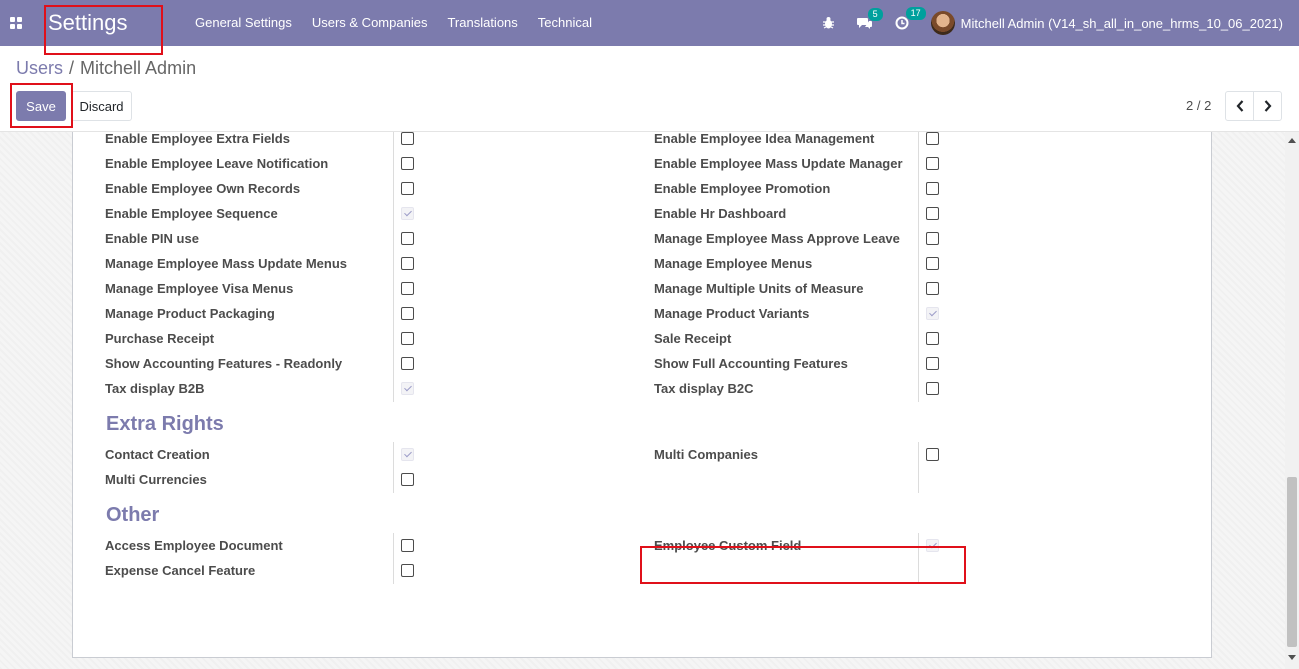 The image size is (1299, 669). What do you see at coordinates (370, 23) in the screenshot?
I see `menu-users-companies: Users & Companies` at bounding box center [370, 23].